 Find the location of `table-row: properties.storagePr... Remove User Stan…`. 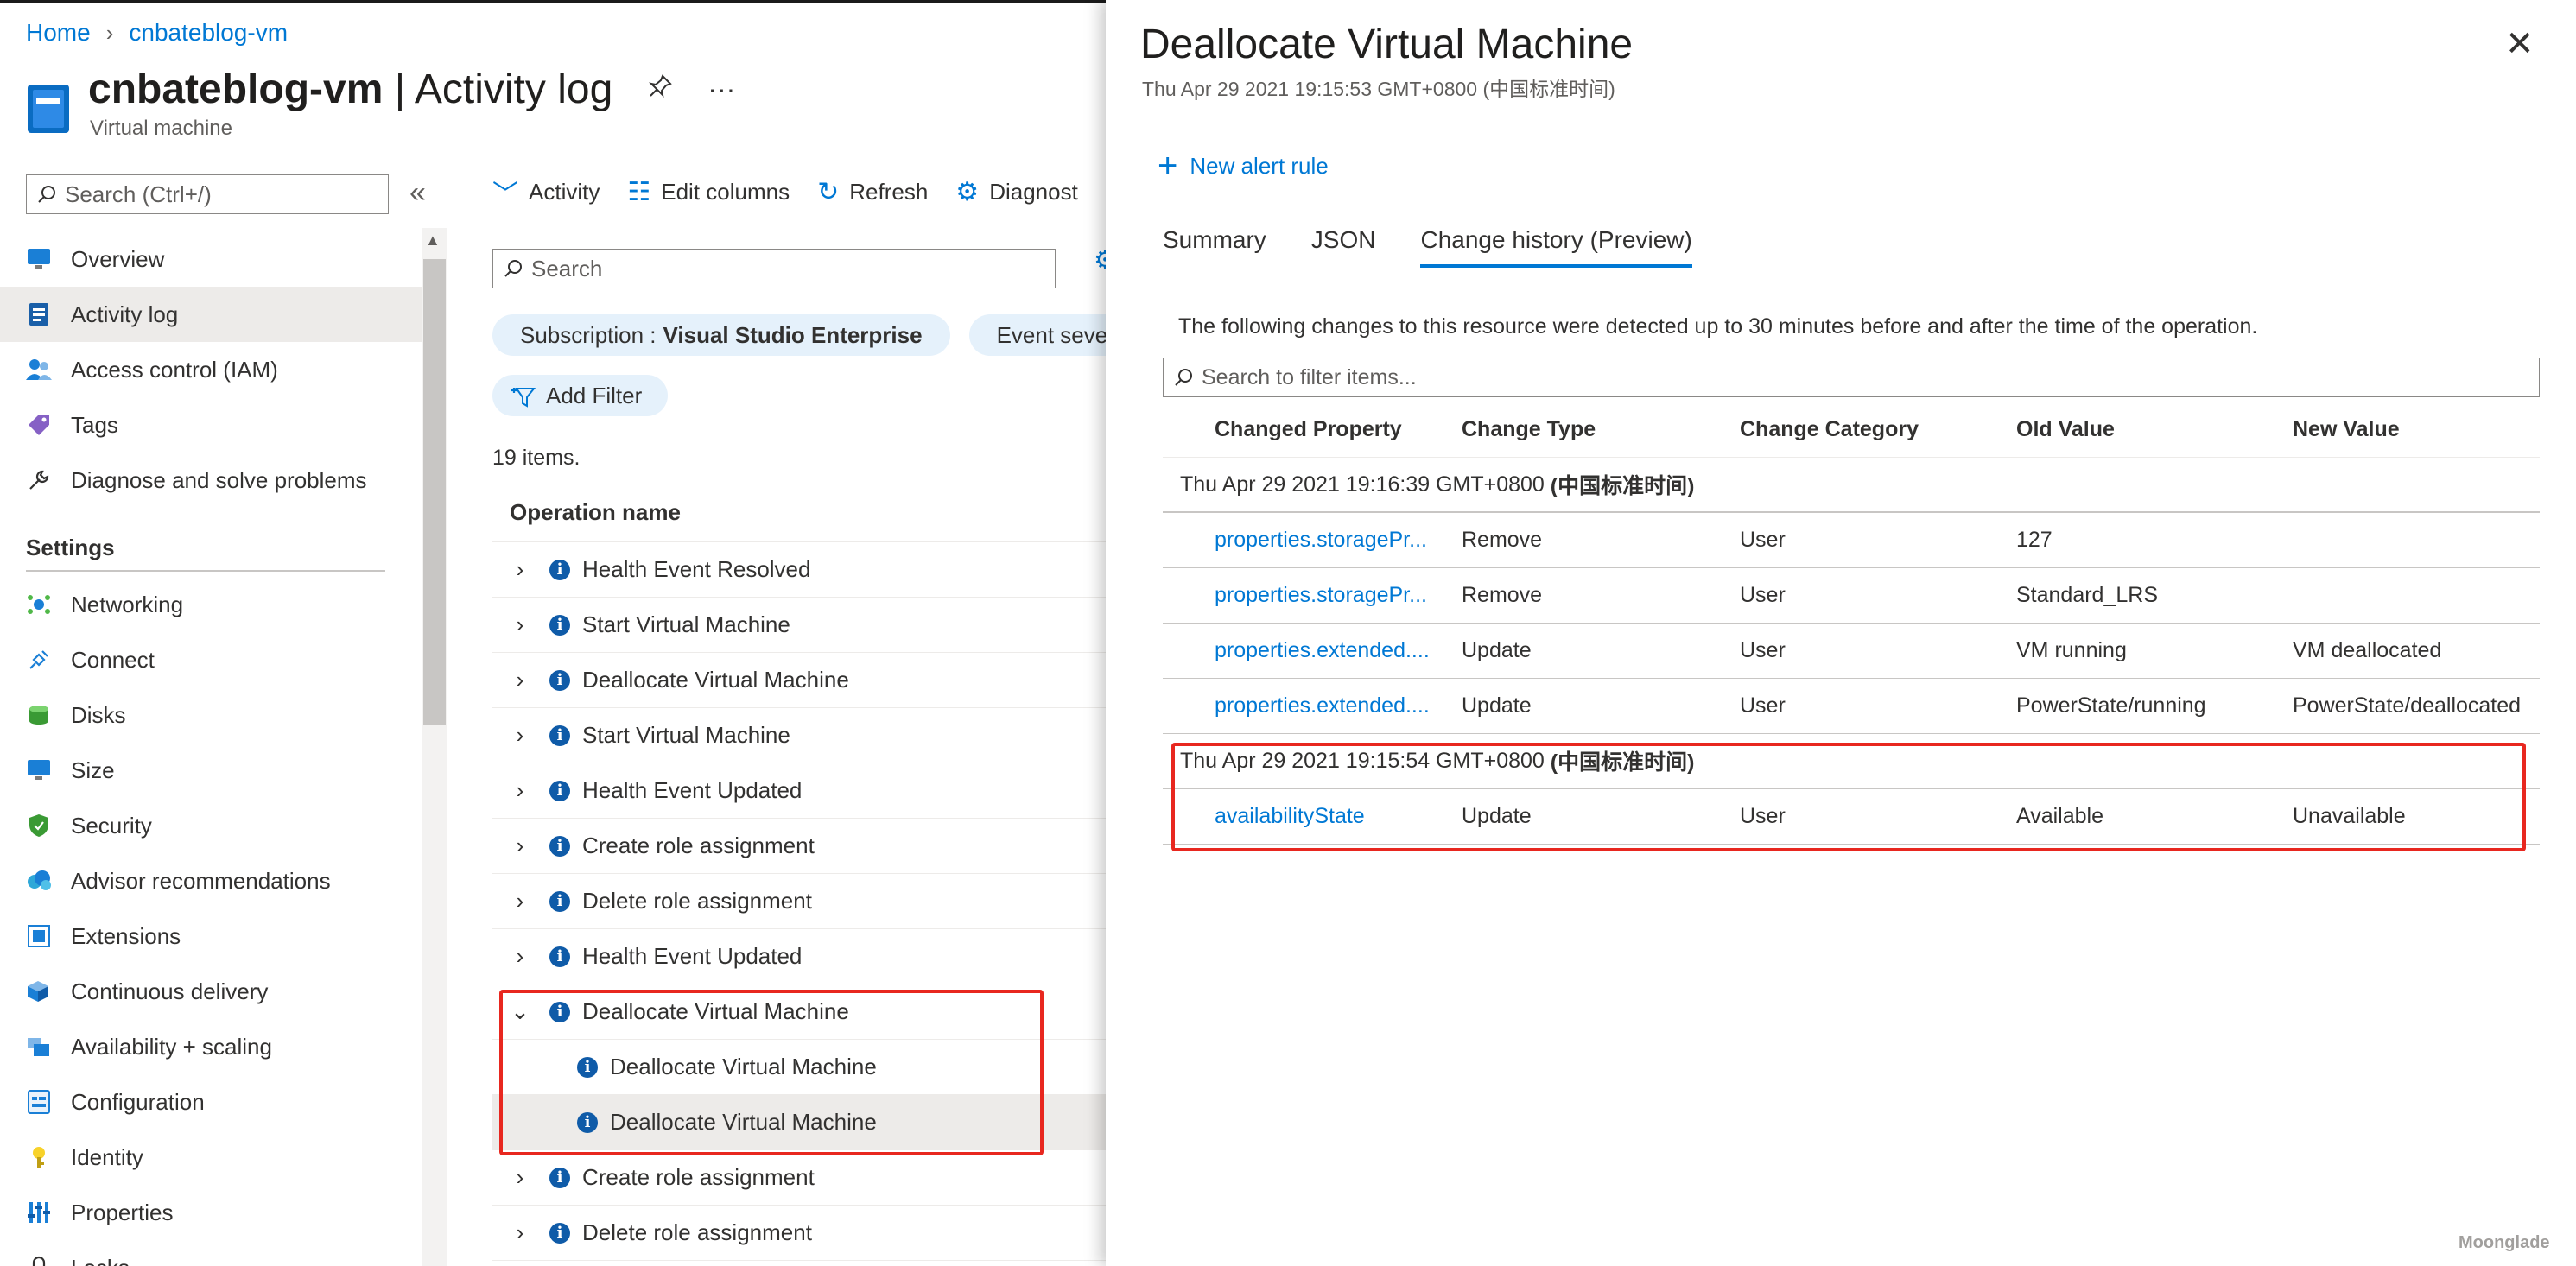

table-row: properties.storagePr... Remove User Stan… is located at coordinates (1851, 596).